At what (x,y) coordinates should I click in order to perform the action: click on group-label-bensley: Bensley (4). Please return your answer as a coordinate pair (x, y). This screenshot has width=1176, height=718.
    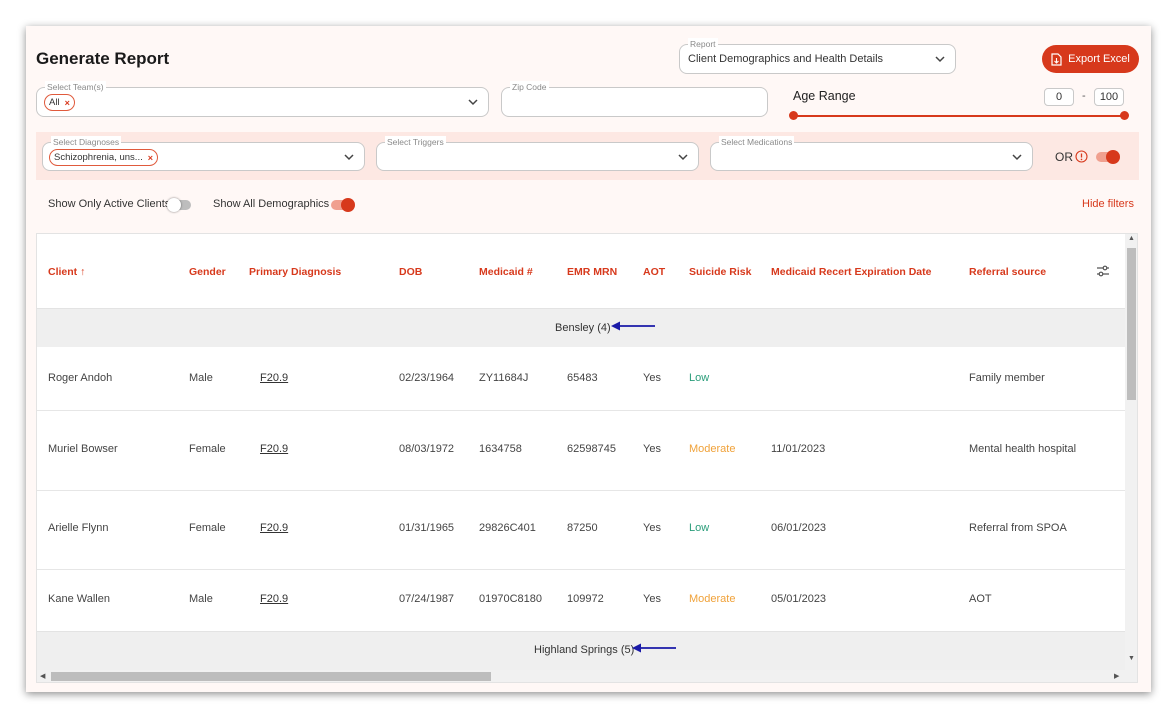
    Looking at the image, I should click on (583, 328).